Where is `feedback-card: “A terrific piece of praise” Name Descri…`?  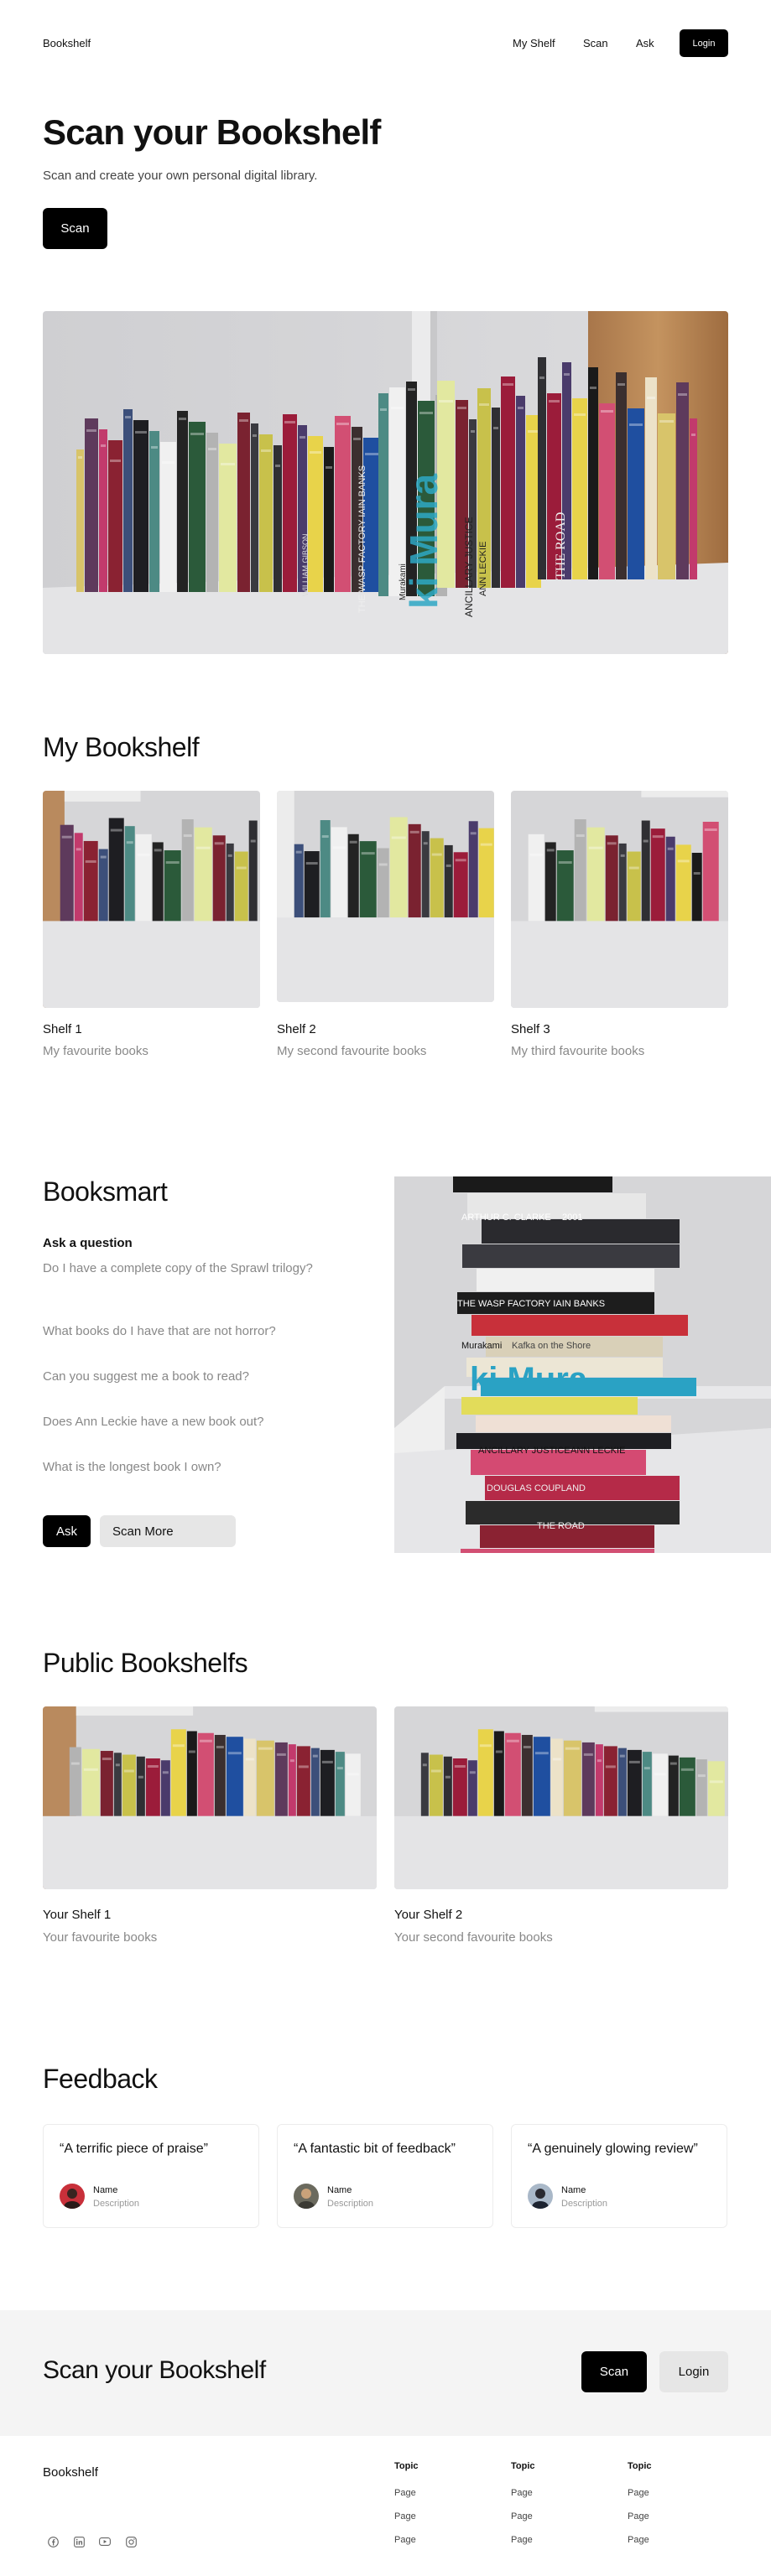 feedback-card: “A terrific piece of praise” Name Descri… is located at coordinates (151, 2176).